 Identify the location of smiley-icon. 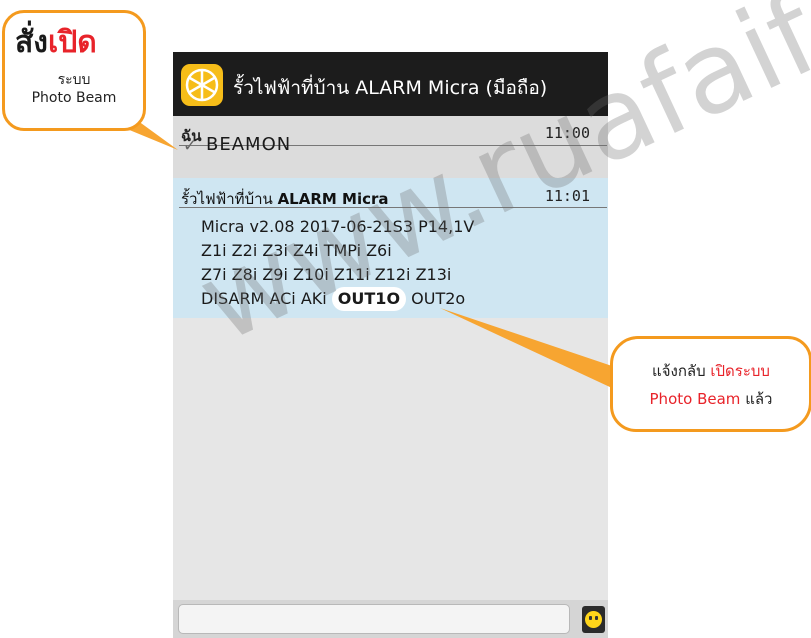
(593, 619).